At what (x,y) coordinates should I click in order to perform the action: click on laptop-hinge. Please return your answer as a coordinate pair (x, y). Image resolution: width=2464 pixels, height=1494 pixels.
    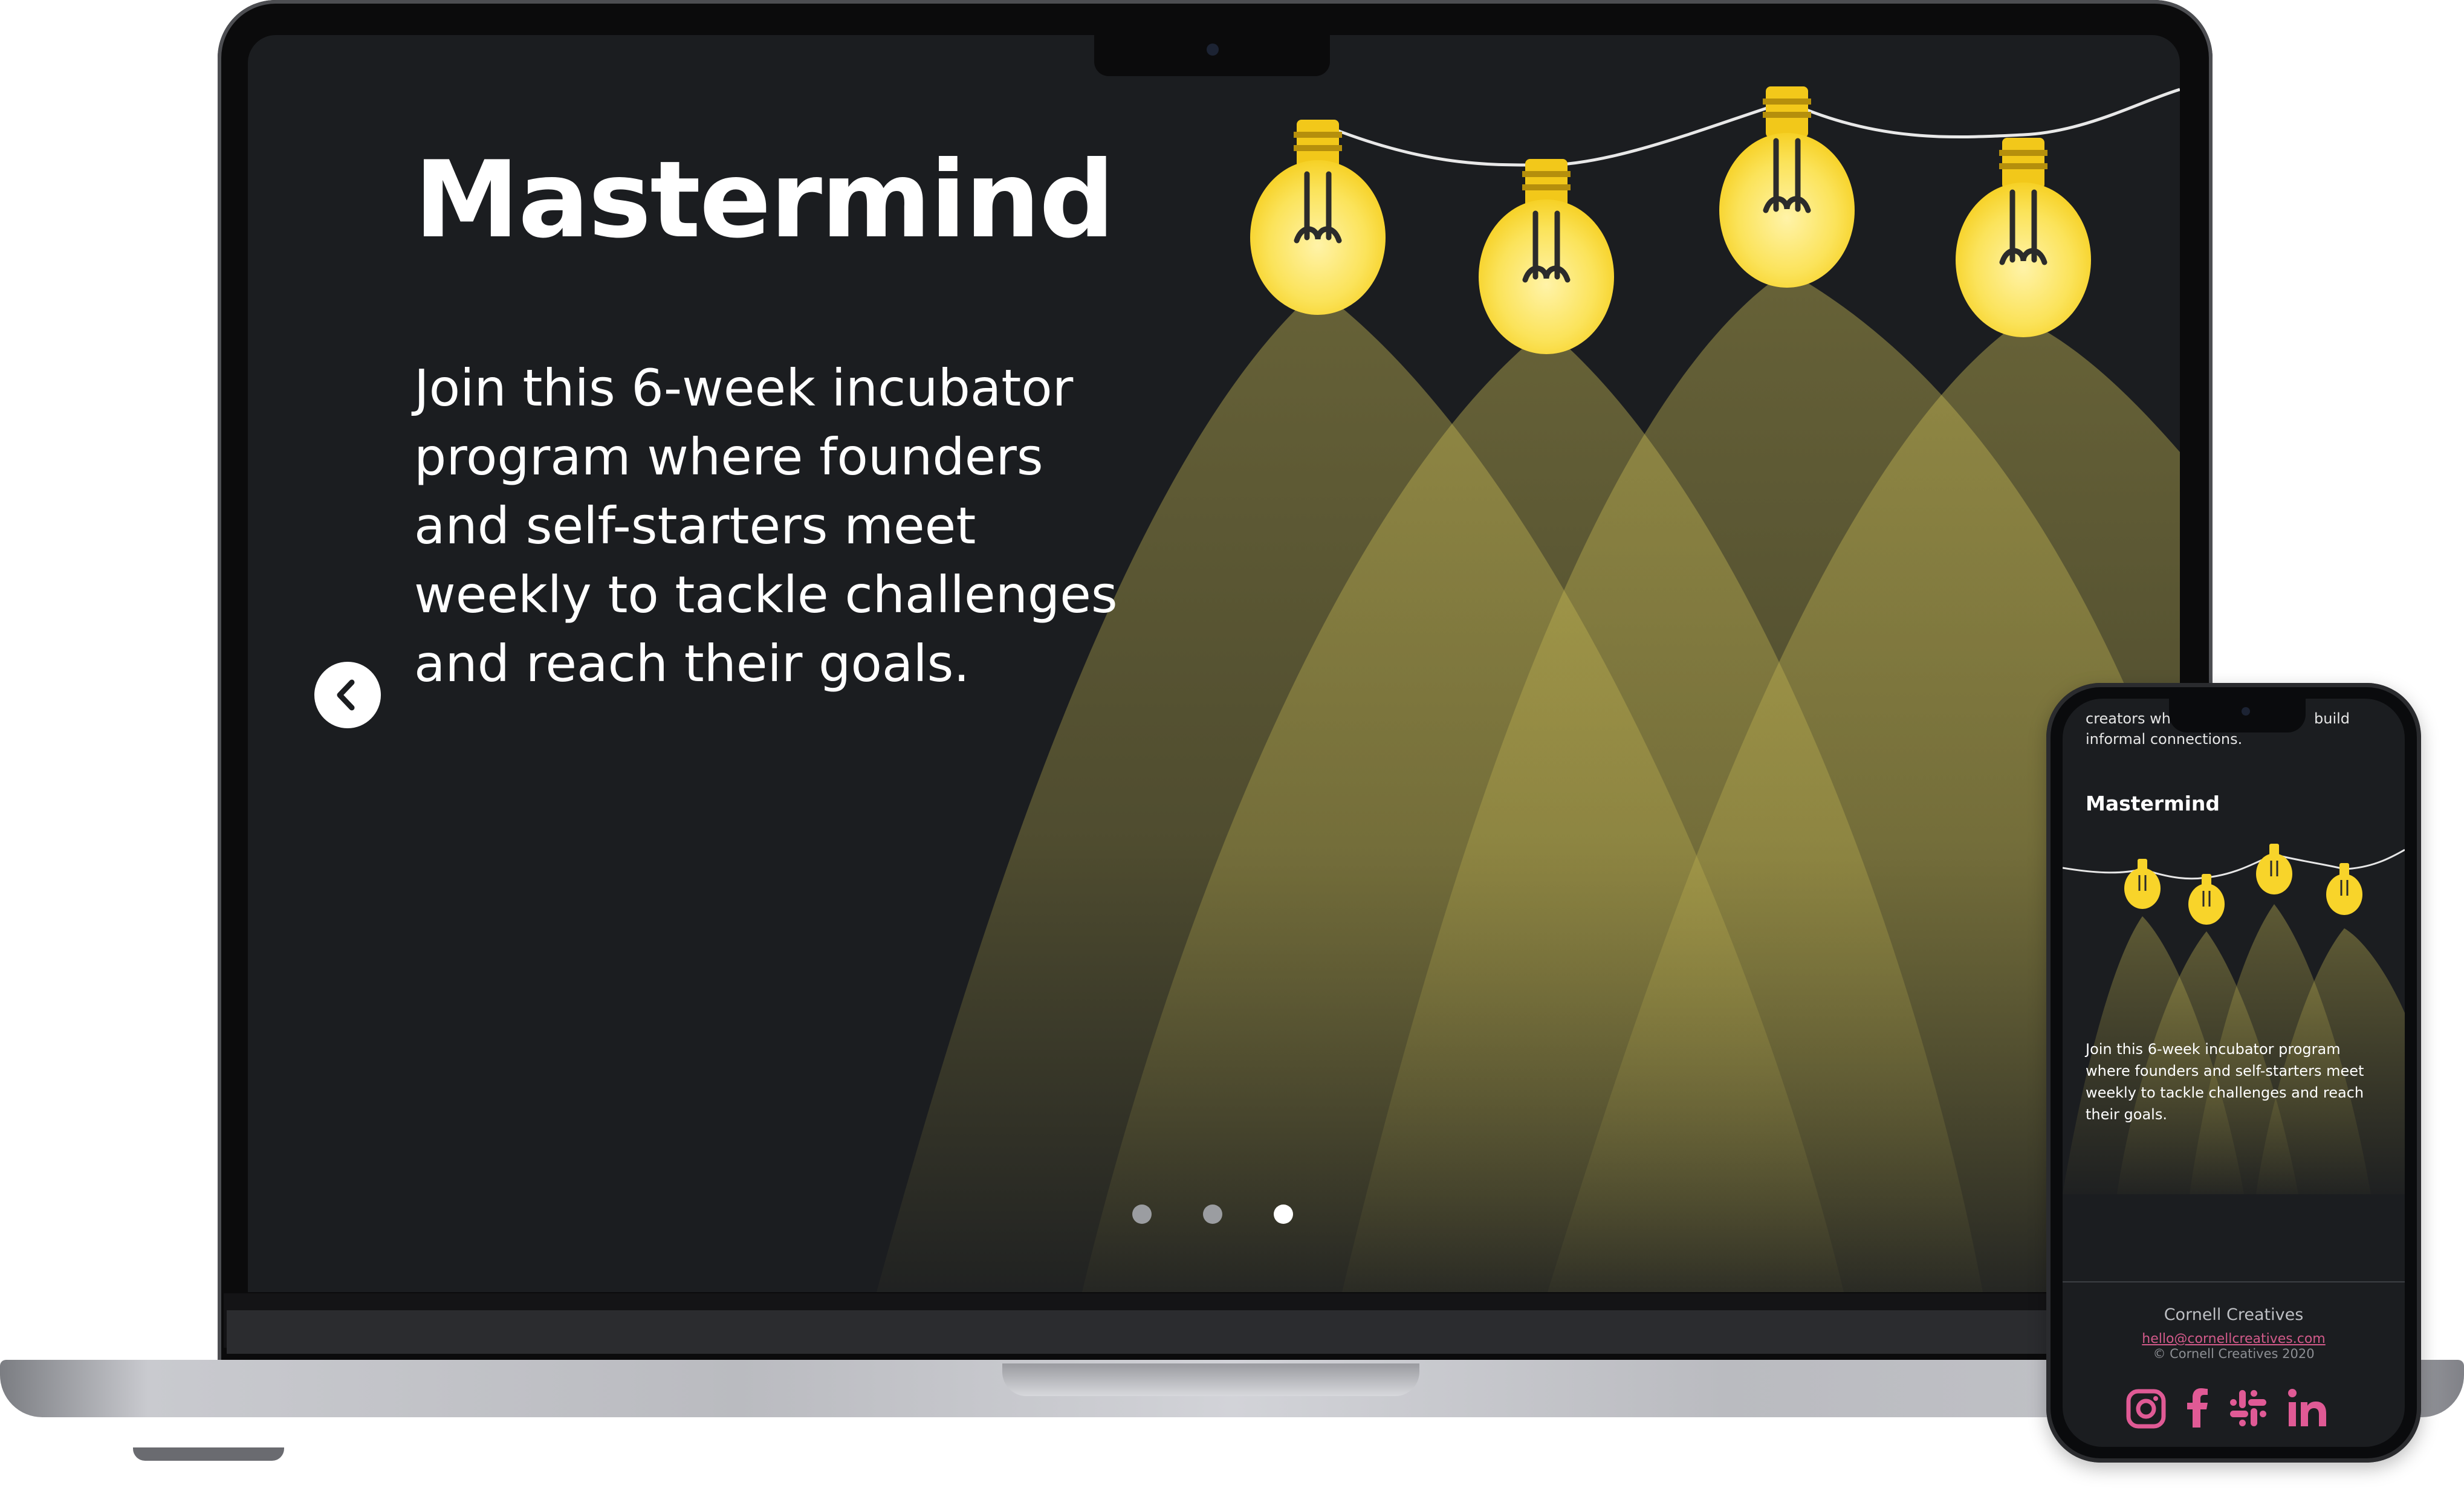
    Looking at the image, I should click on (1220, 1332).